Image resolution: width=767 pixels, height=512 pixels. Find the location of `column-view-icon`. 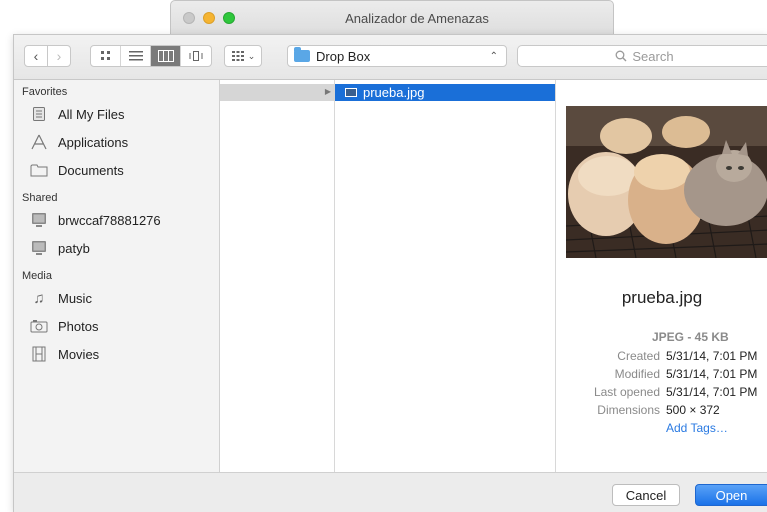

column-view-icon is located at coordinates (165, 56).